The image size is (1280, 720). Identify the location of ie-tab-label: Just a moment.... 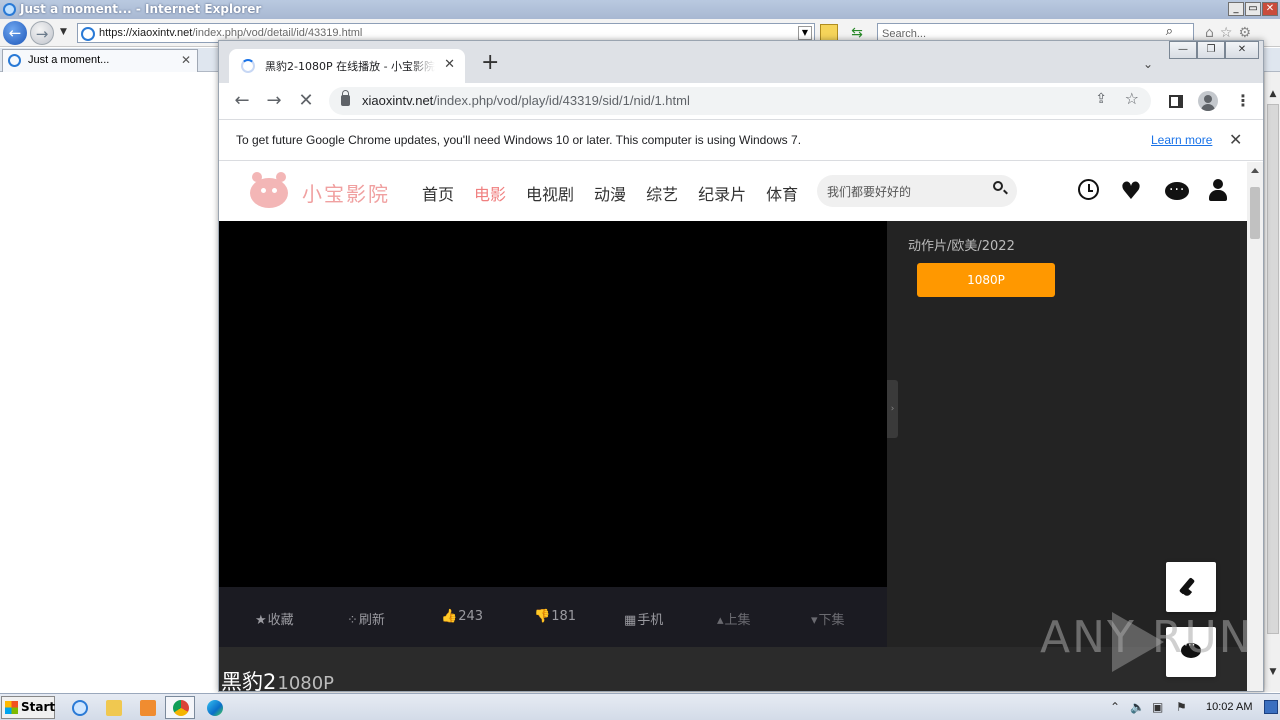
(69, 60).